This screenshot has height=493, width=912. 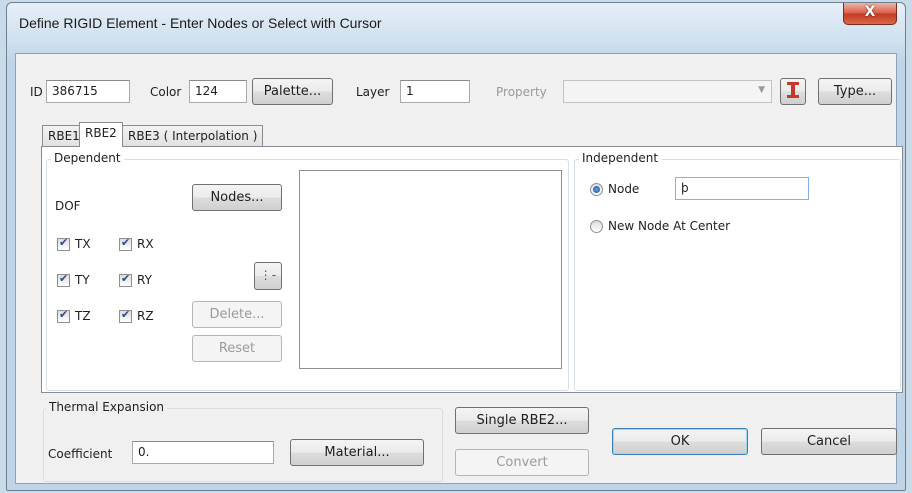 I want to click on list-icon: ⋮, so click(x=265, y=275).